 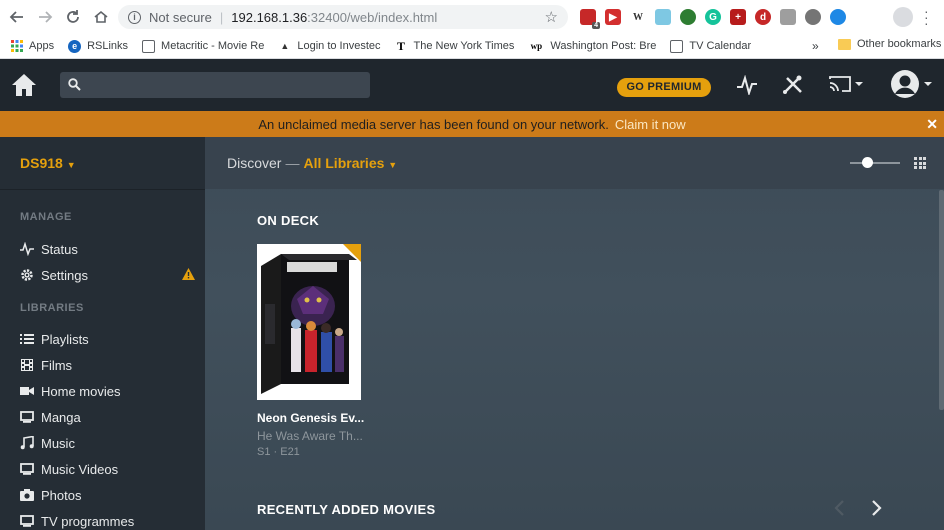 What do you see at coordinates (57, 365) in the screenshot?
I see `sidebar-item-label: Films` at bounding box center [57, 365].